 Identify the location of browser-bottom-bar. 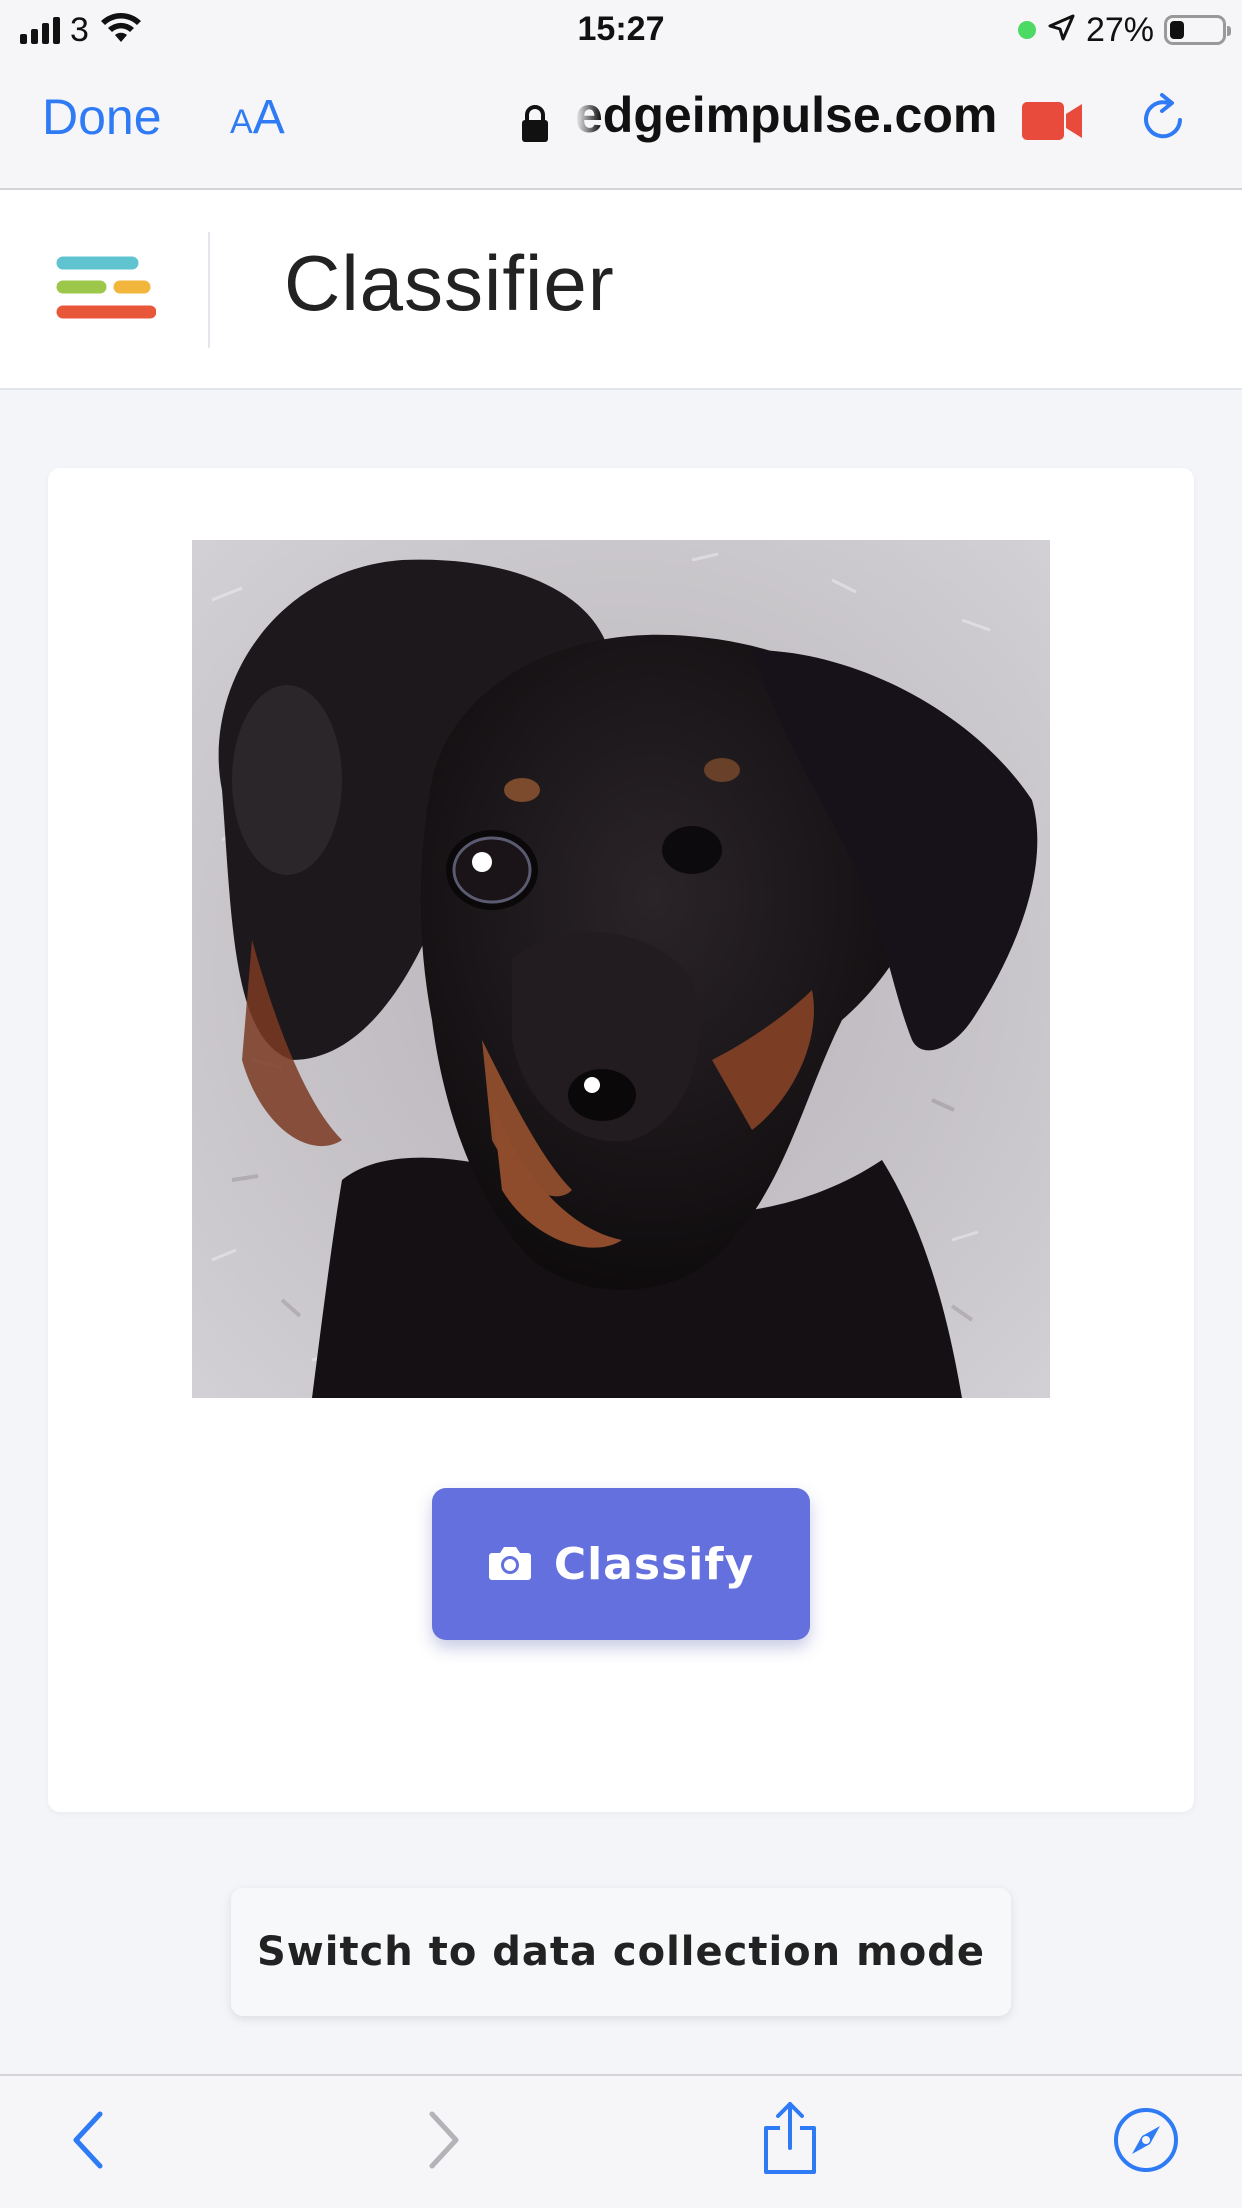
(621, 2141).